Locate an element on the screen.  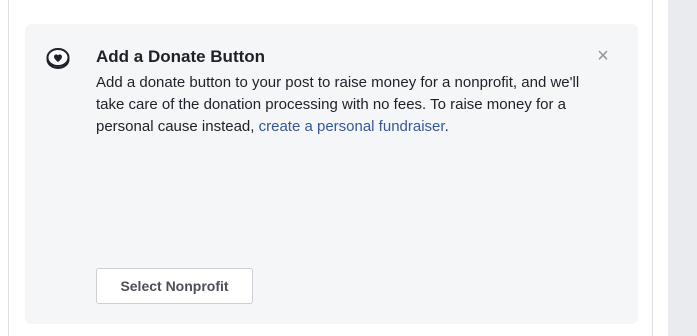
heart-coin-icon is located at coordinates (58, 58).